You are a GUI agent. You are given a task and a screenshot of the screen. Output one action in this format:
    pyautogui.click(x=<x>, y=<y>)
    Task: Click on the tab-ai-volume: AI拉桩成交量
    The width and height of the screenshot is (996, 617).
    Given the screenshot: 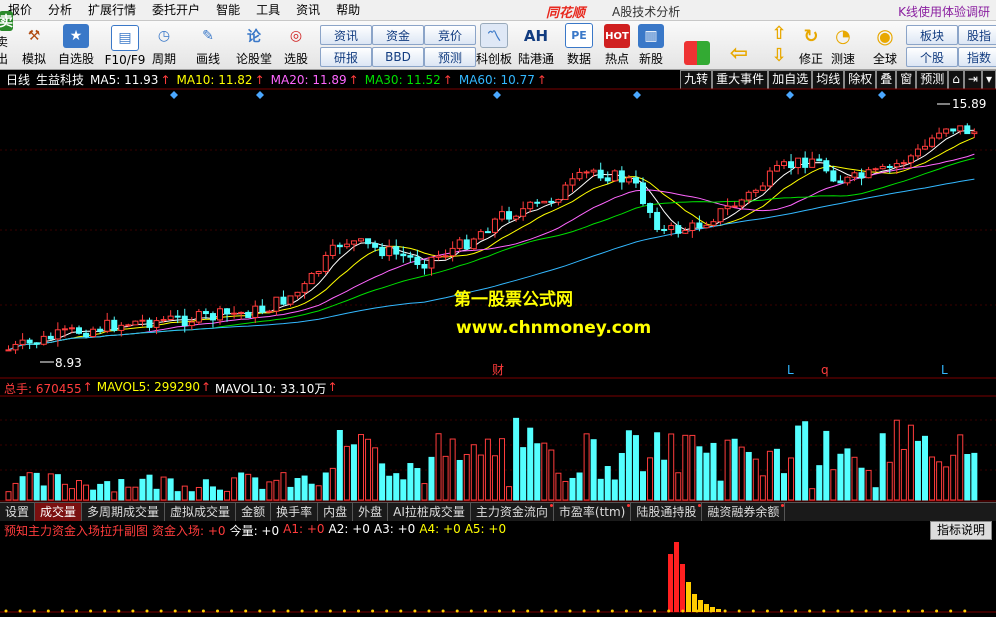 What is the action you would take?
    pyautogui.click(x=429, y=512)
    